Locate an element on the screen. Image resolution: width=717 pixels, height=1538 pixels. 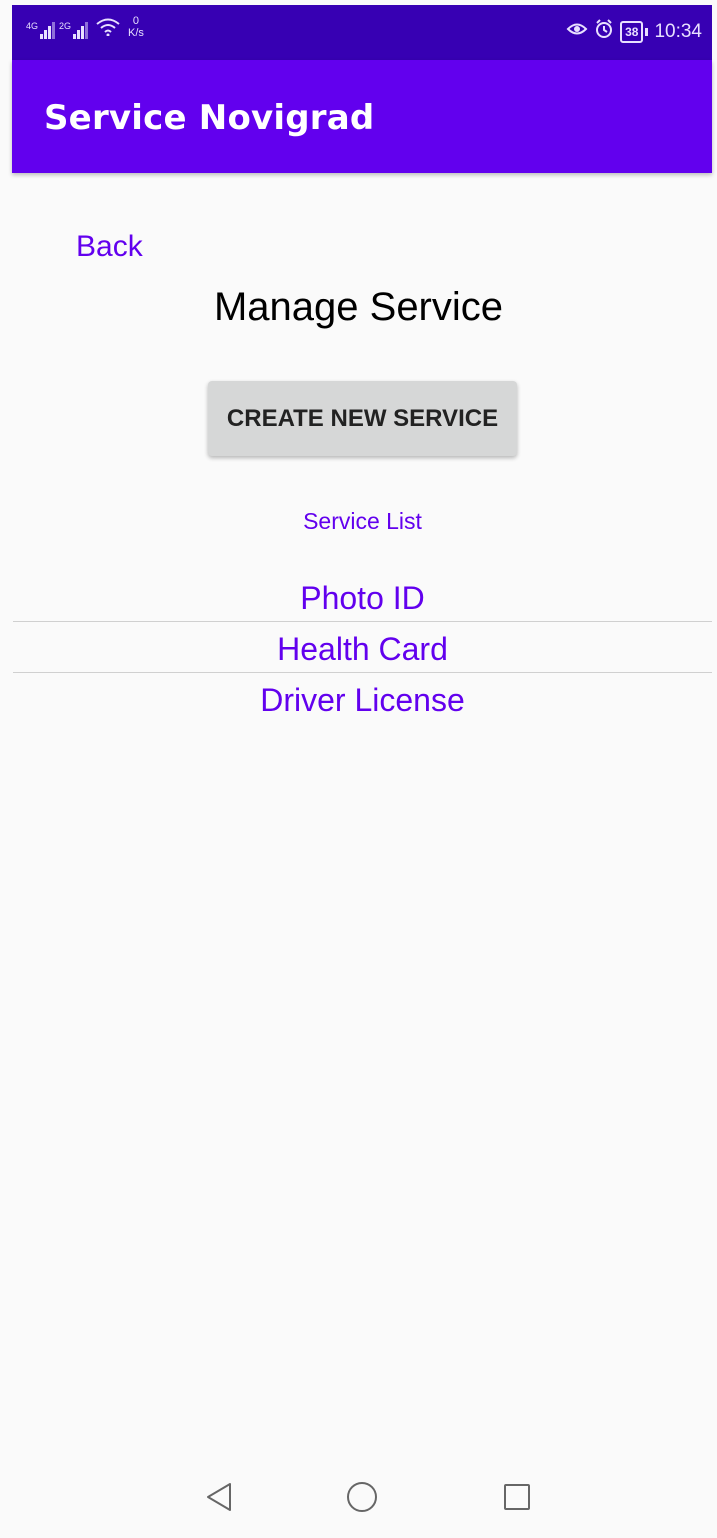
service-list-header: Service List is located at coordinates (362, 521).